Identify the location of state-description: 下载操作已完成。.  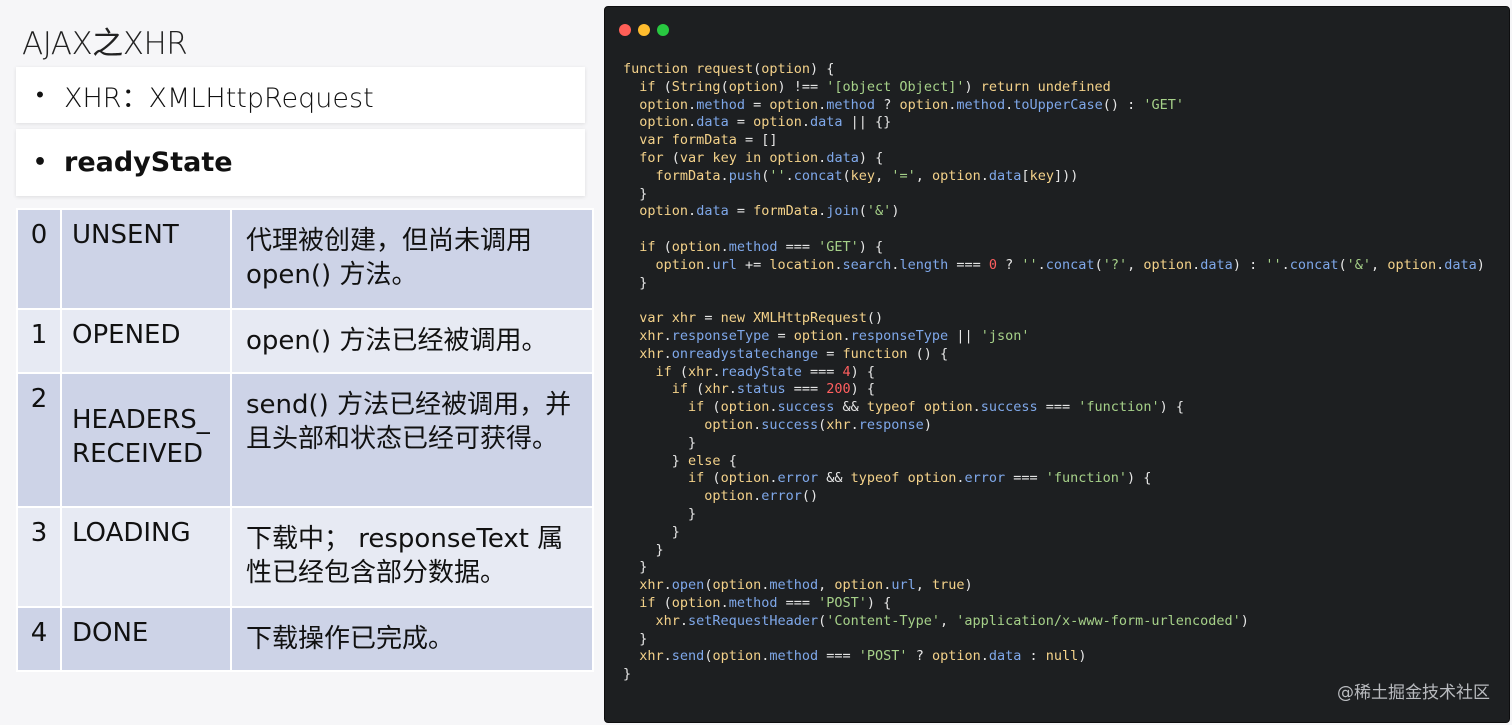
(412, 639).